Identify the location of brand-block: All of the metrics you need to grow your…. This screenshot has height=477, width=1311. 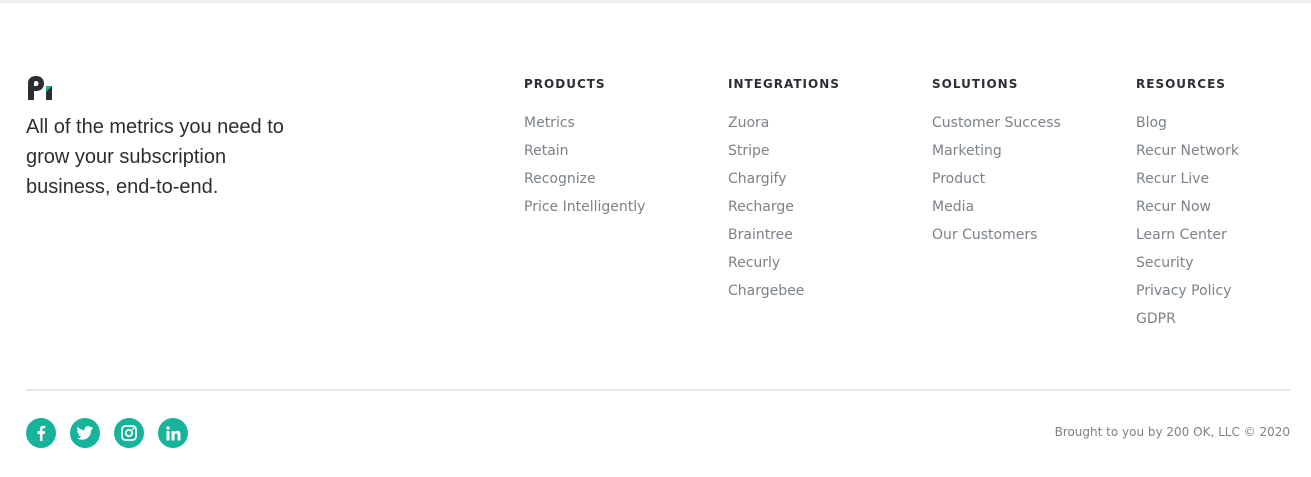
(156, 138).